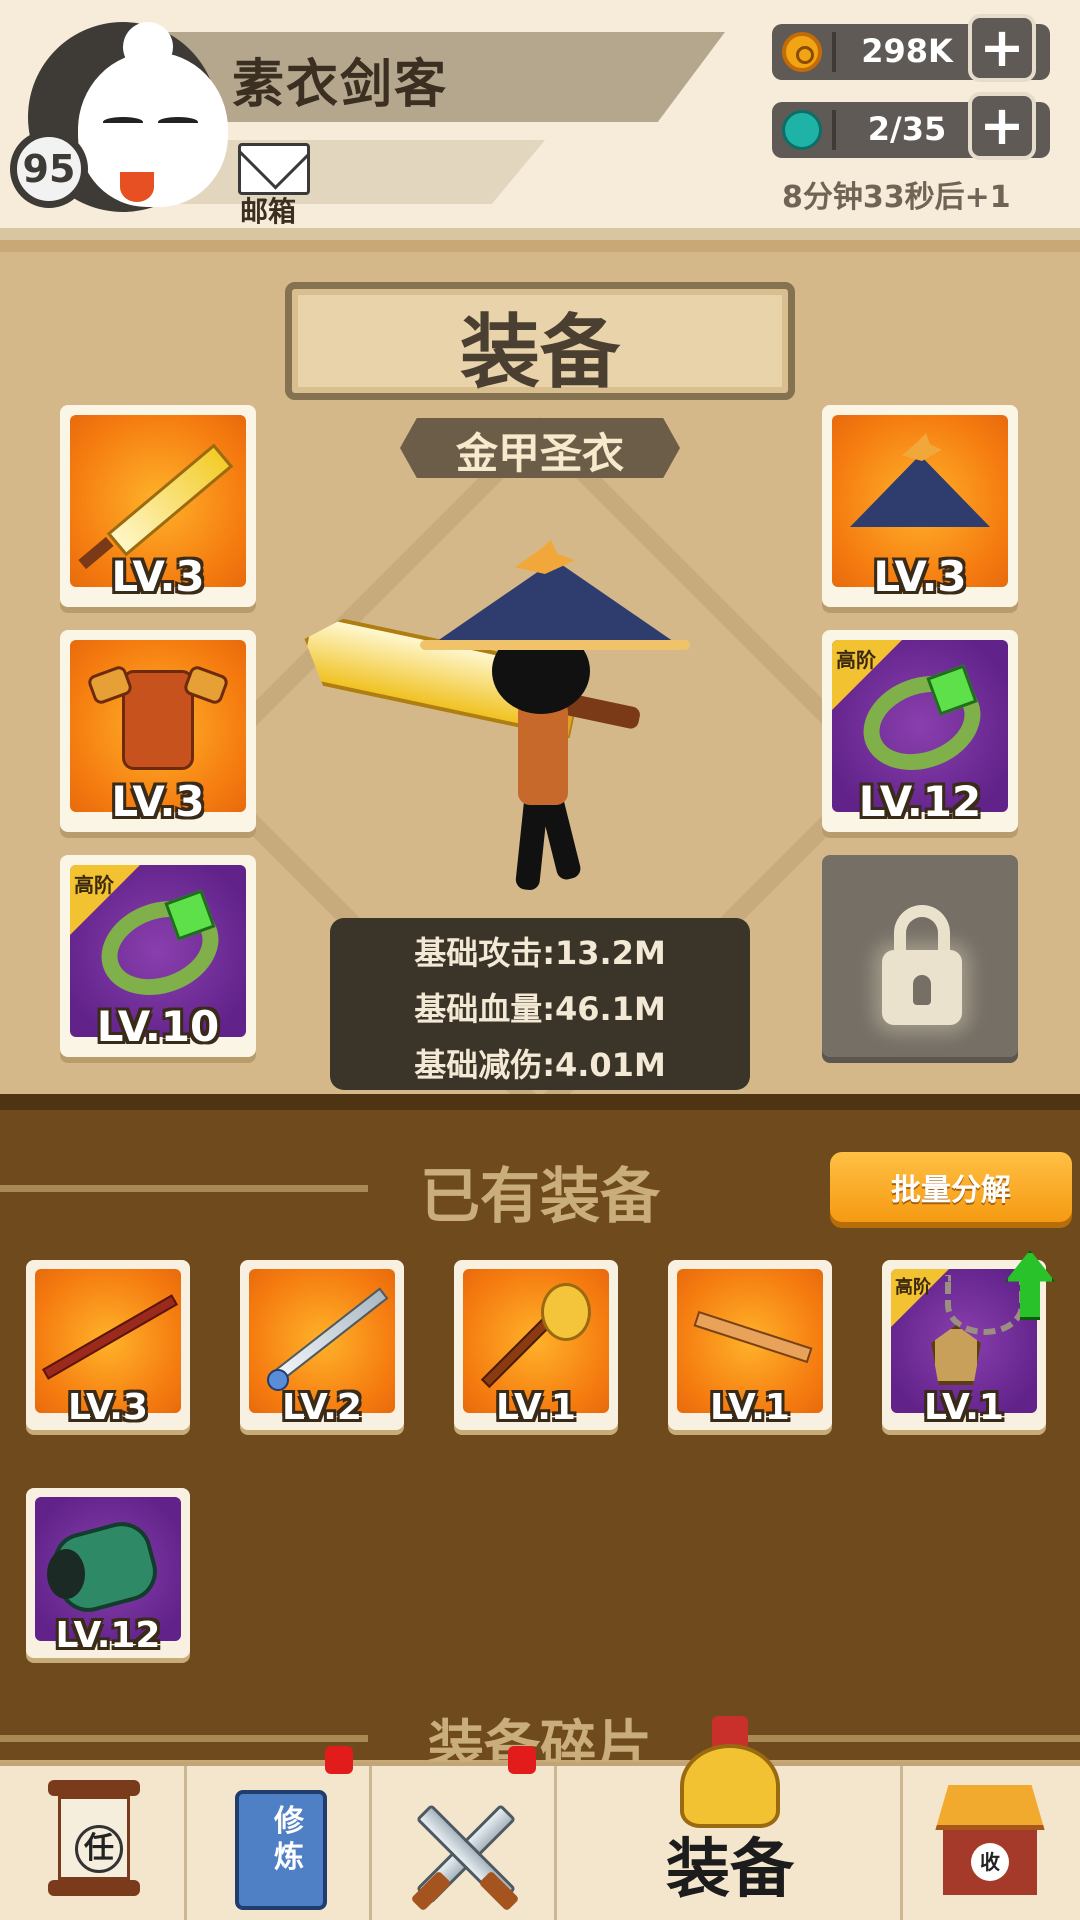 This screenshot has width=1080, height=1920. What do you see at coordinates (108, 1573) in the screenshot?
I see `inventory-item: LV.12` at bounding box center [108, 1573].